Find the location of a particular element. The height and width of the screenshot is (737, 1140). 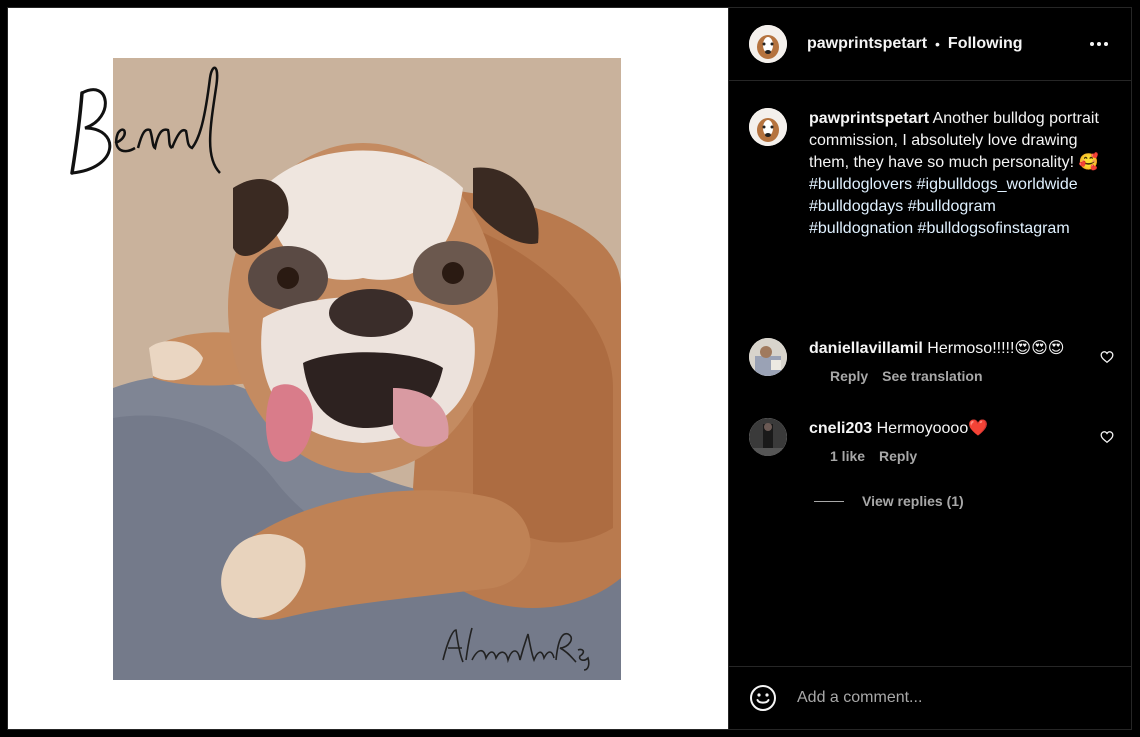

comment-actions: 1 like Reply is located at coordinates (943, 456).